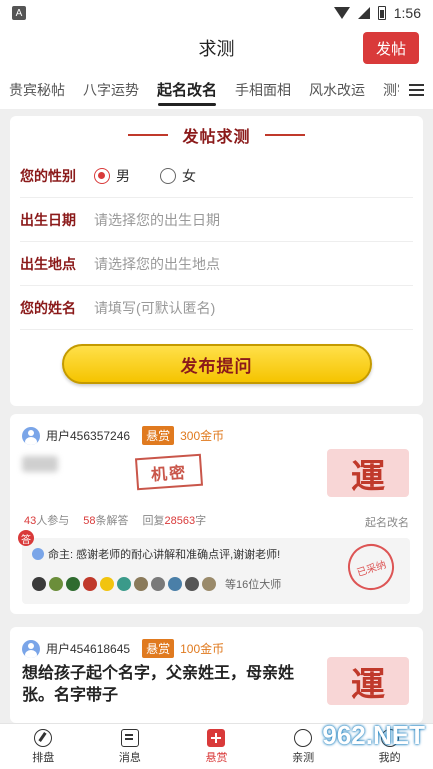 Image resolution: width=433 pixels, height=769 pixels. I want to click on menu-icon, so click(416, 89).